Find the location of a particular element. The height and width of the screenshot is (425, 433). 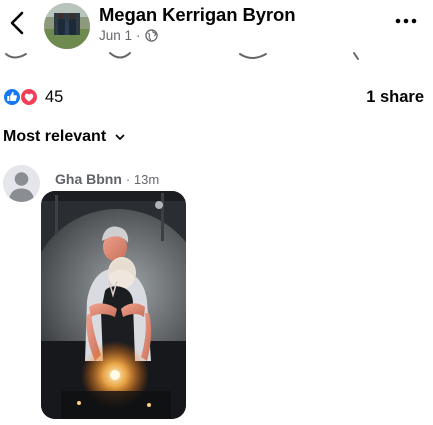

chevron-down-icon is located at coordinates (120, 137).